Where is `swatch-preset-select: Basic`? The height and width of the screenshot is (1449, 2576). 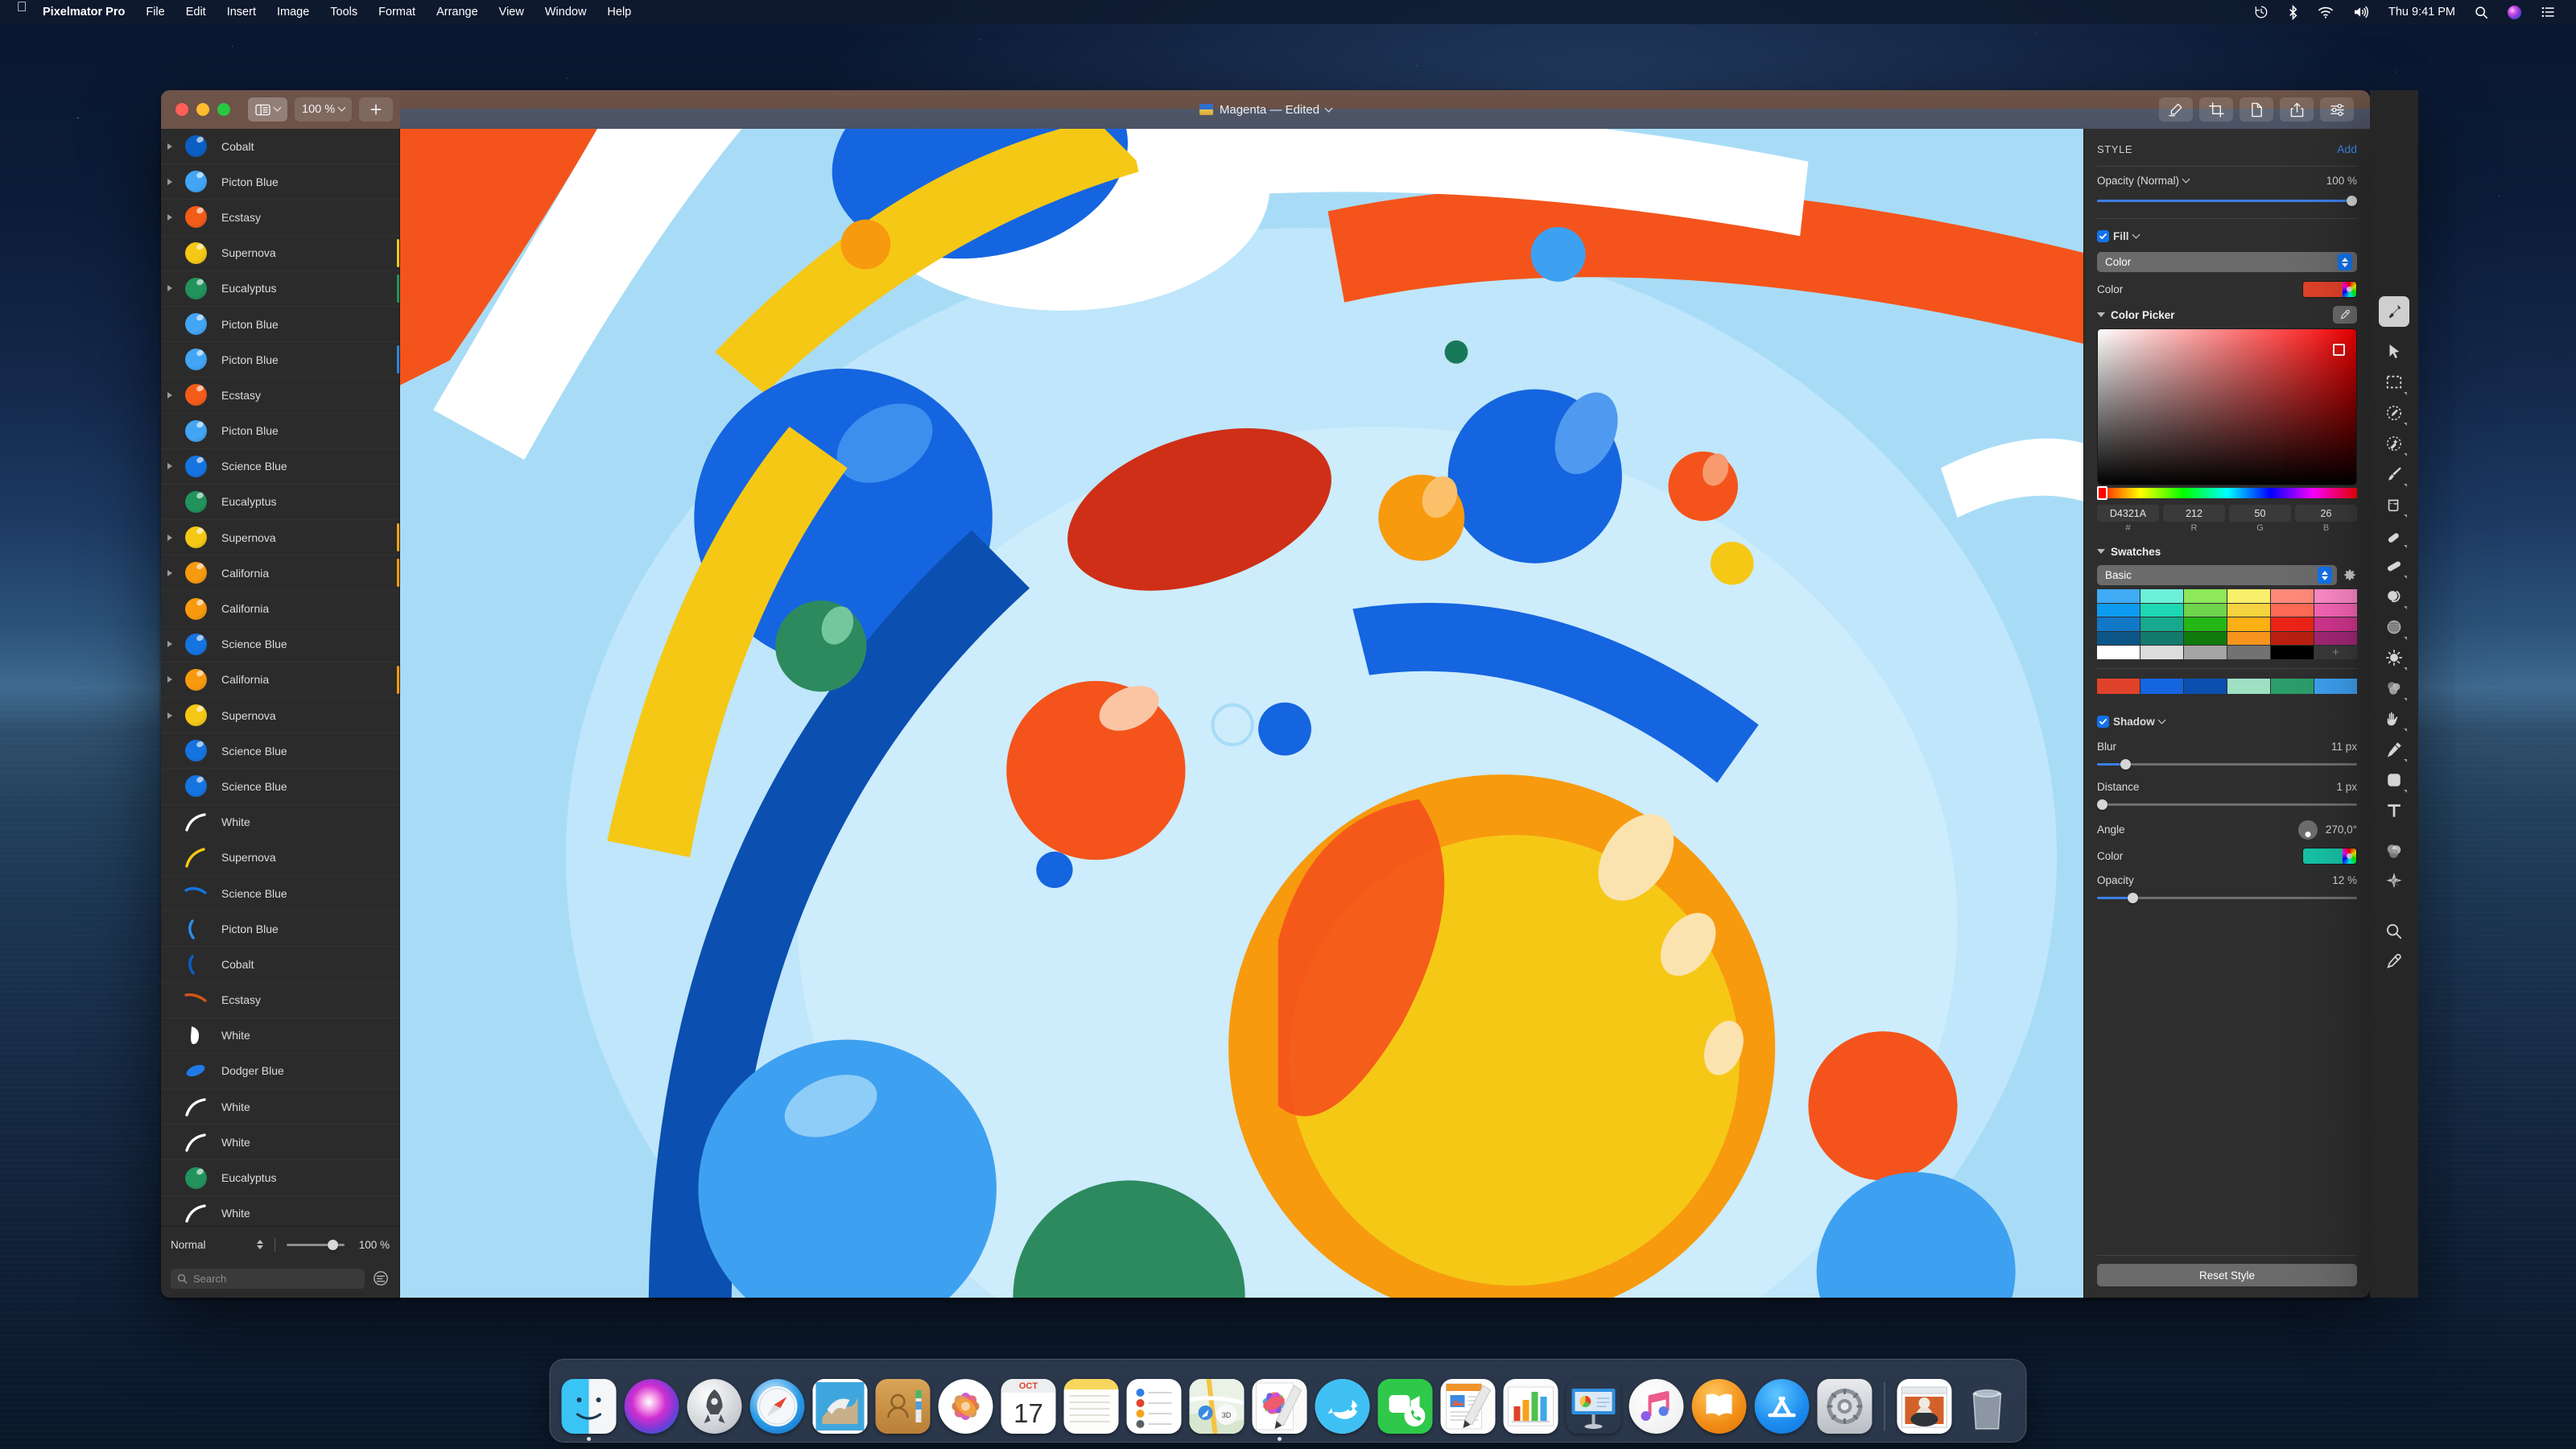
swatch-preset-select: Basic is located at coordinates (2217, 575).